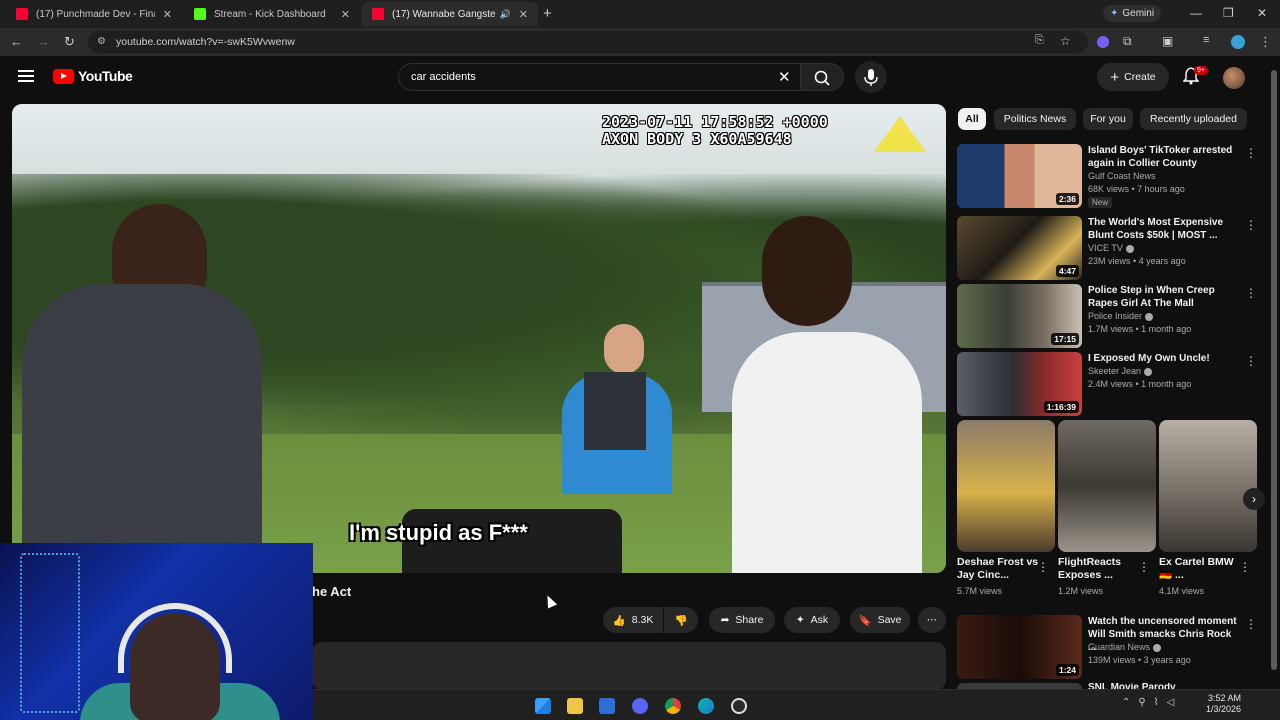  What do you see at coordinates (1262, 13) in the screenshot?
I see `window-close-icon: ✕` at bounding box center [1262, 13].